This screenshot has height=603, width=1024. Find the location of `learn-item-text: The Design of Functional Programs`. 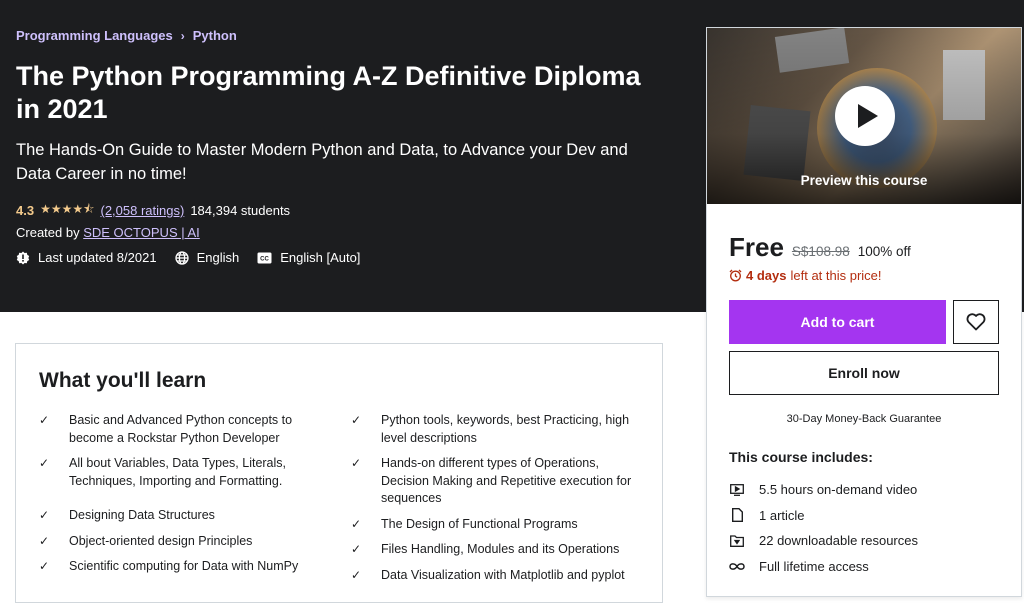

learn-item-text: The Design of Functional Programs is located at coordinates (479, 523).